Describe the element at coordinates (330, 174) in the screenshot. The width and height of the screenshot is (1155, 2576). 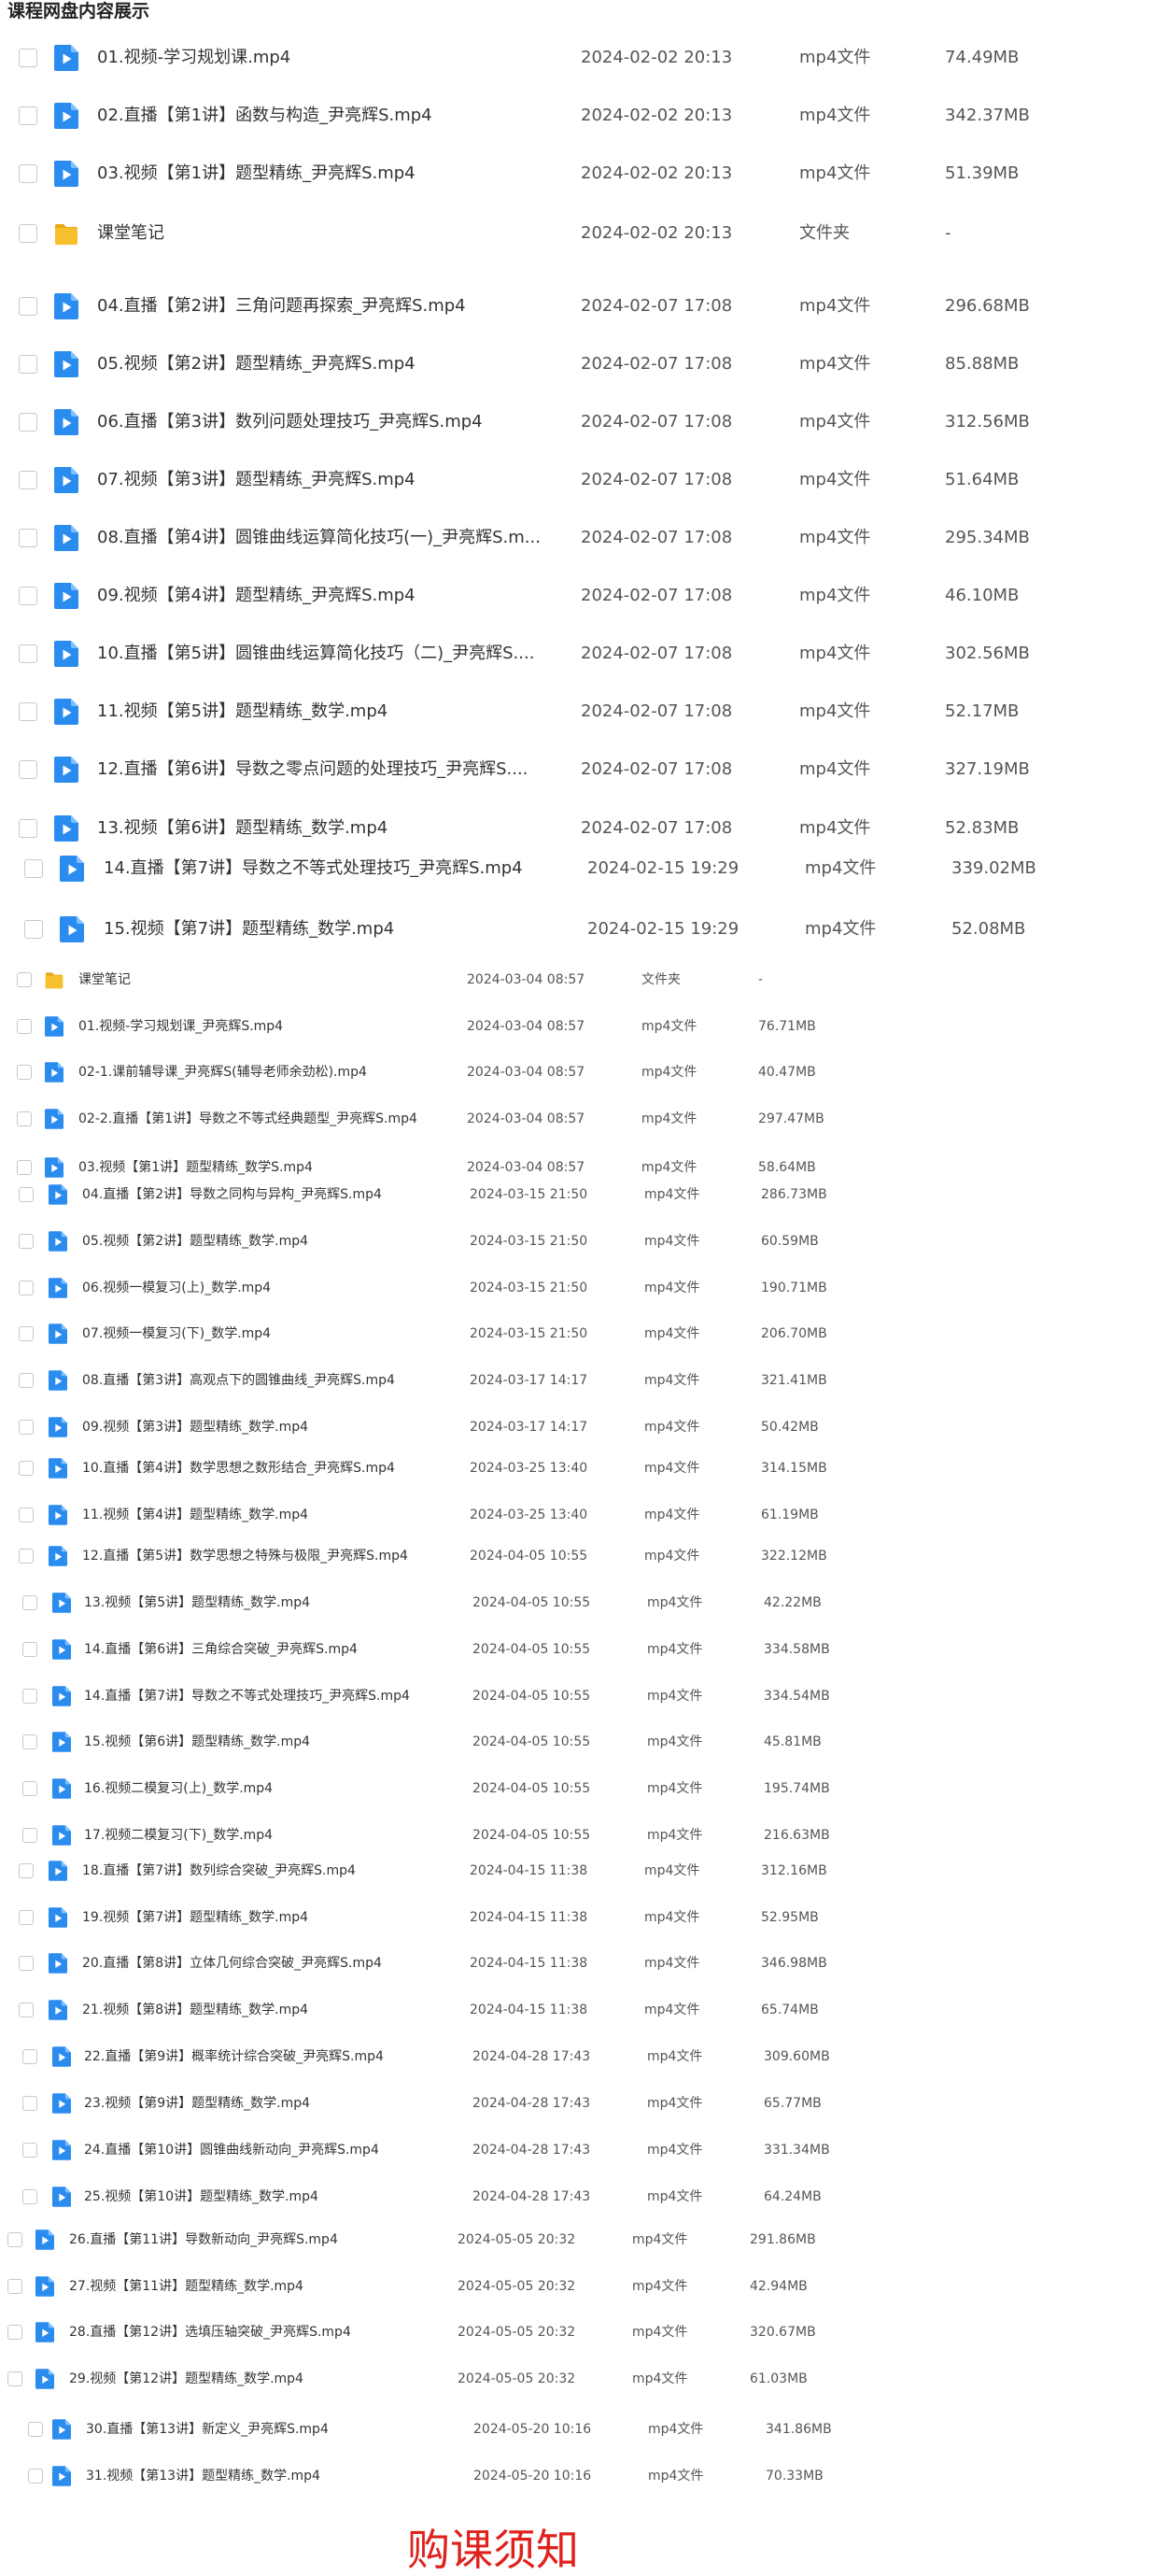
I see `file-name: 03.视频【第1讲】题型精练_尹亮辉S.mp4` at that location.